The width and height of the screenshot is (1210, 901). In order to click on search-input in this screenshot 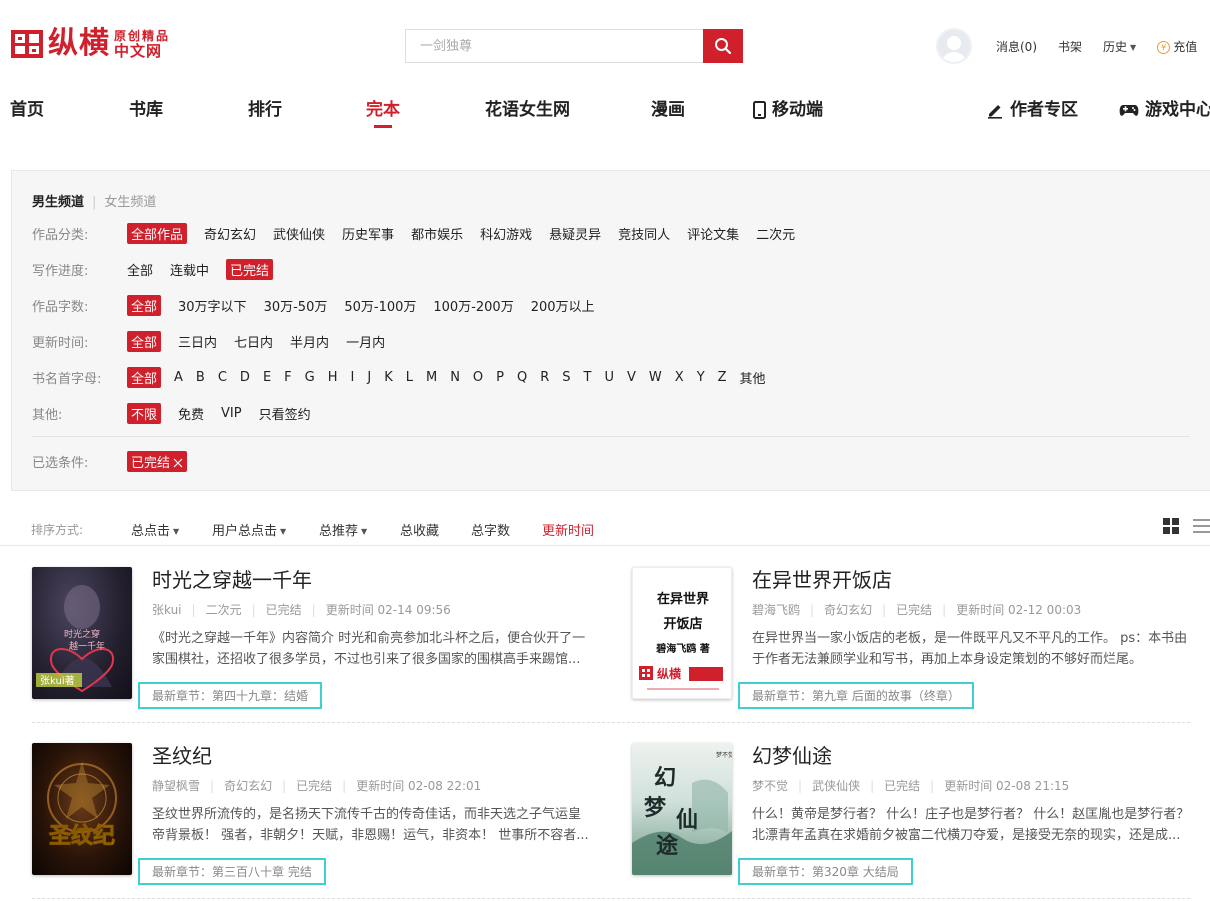, I will do `click(554, 46)`.